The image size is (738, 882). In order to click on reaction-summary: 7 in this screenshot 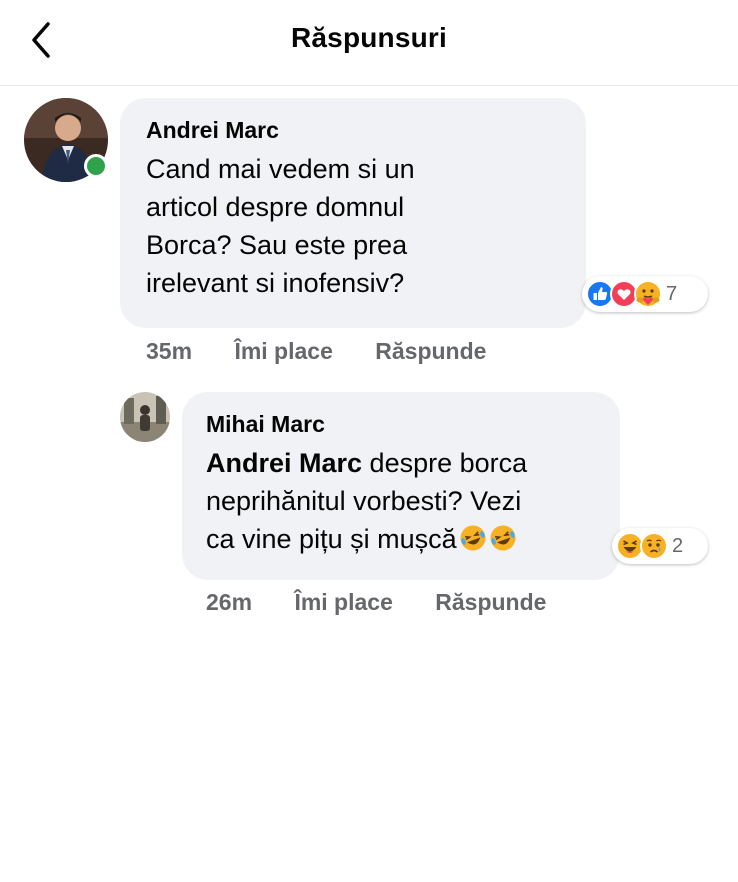, I will do `click(645, 294)`.